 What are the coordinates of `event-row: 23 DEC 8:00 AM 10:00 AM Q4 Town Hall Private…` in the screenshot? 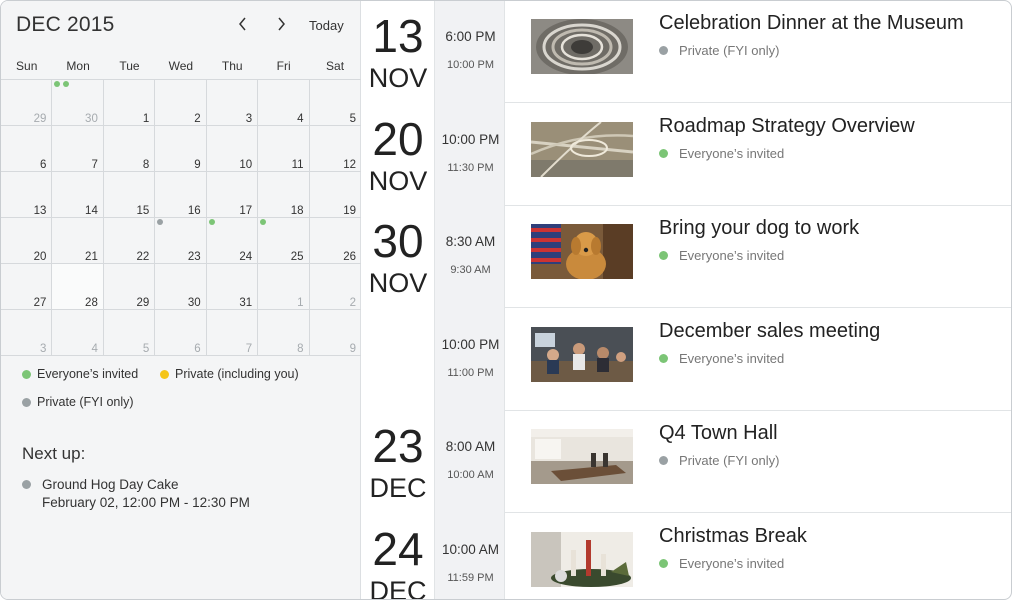 It's located at (686, 462).